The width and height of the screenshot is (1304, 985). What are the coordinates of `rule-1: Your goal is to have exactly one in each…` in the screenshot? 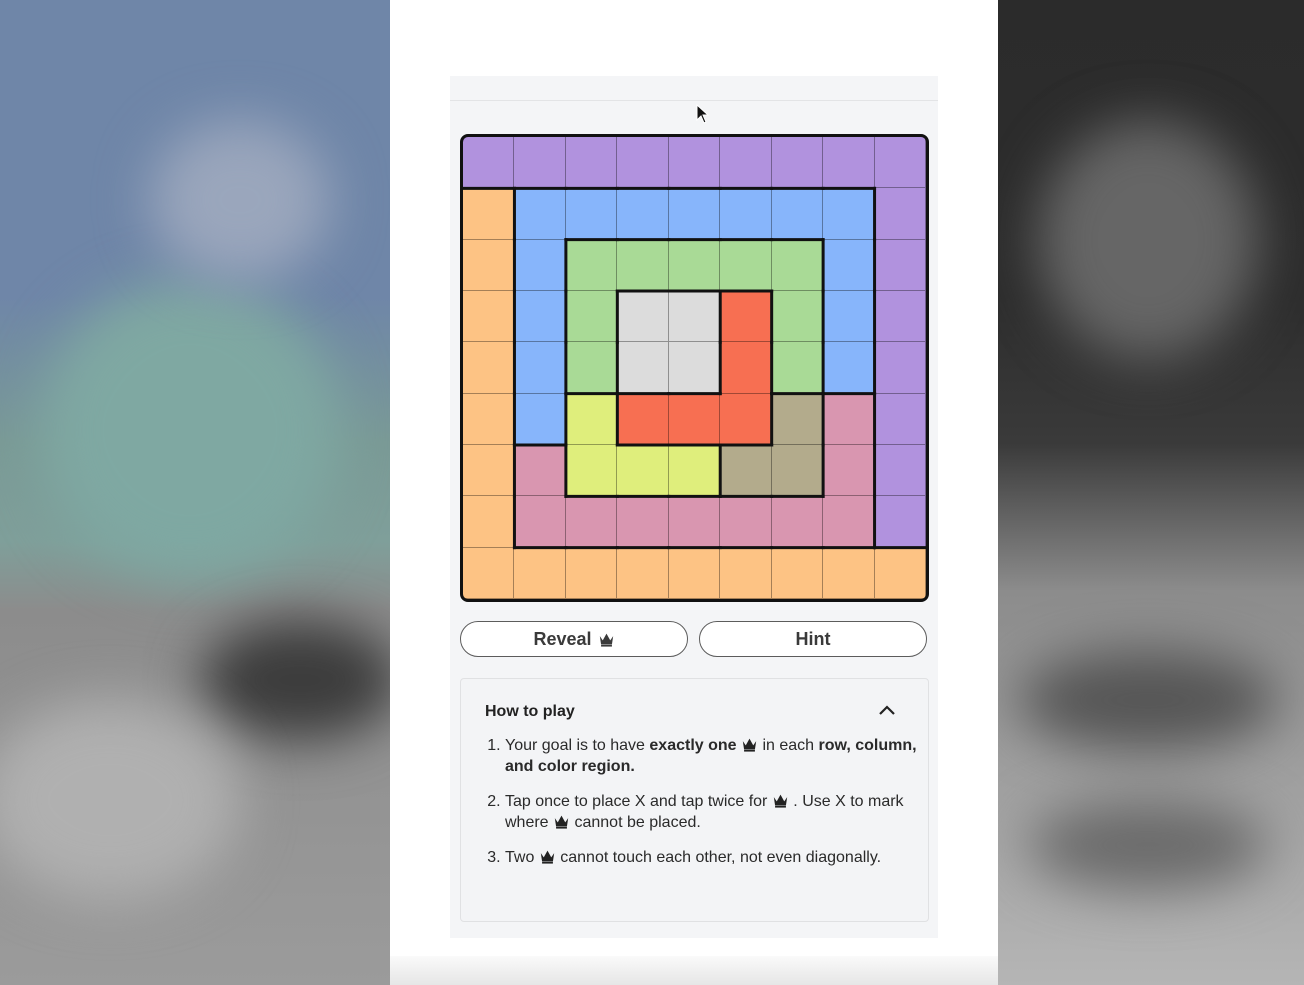 It's located at (715, 756).